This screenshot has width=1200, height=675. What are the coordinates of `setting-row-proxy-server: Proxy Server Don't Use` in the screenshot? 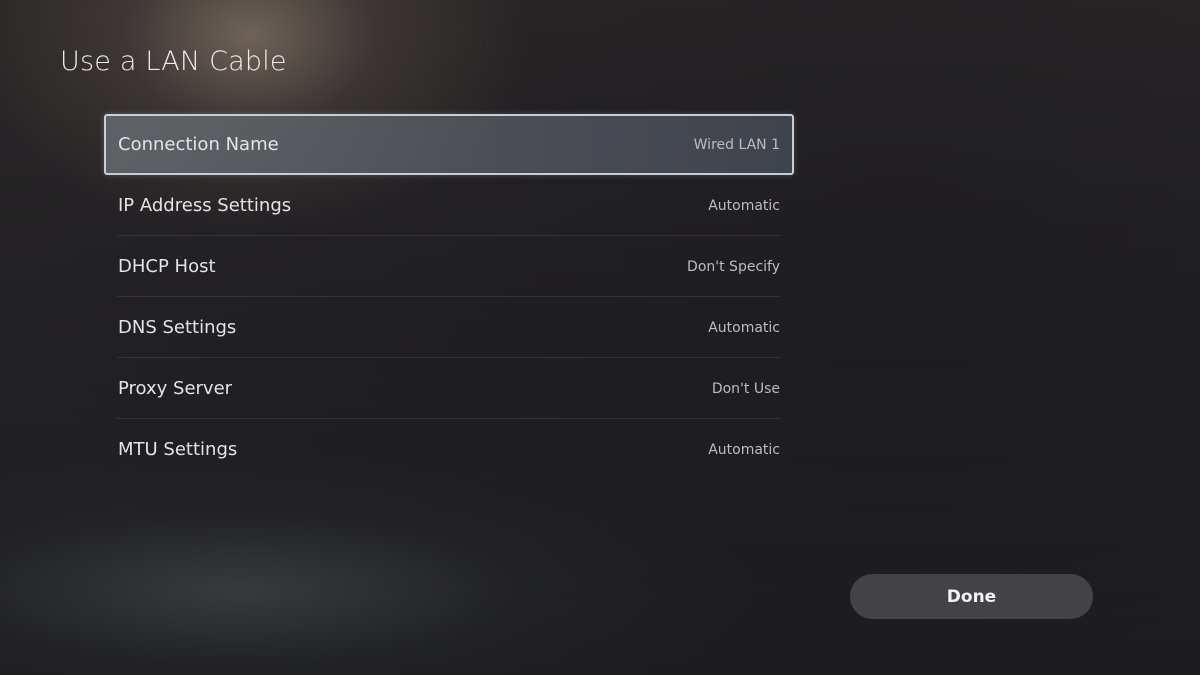 It's located at (449, 388).